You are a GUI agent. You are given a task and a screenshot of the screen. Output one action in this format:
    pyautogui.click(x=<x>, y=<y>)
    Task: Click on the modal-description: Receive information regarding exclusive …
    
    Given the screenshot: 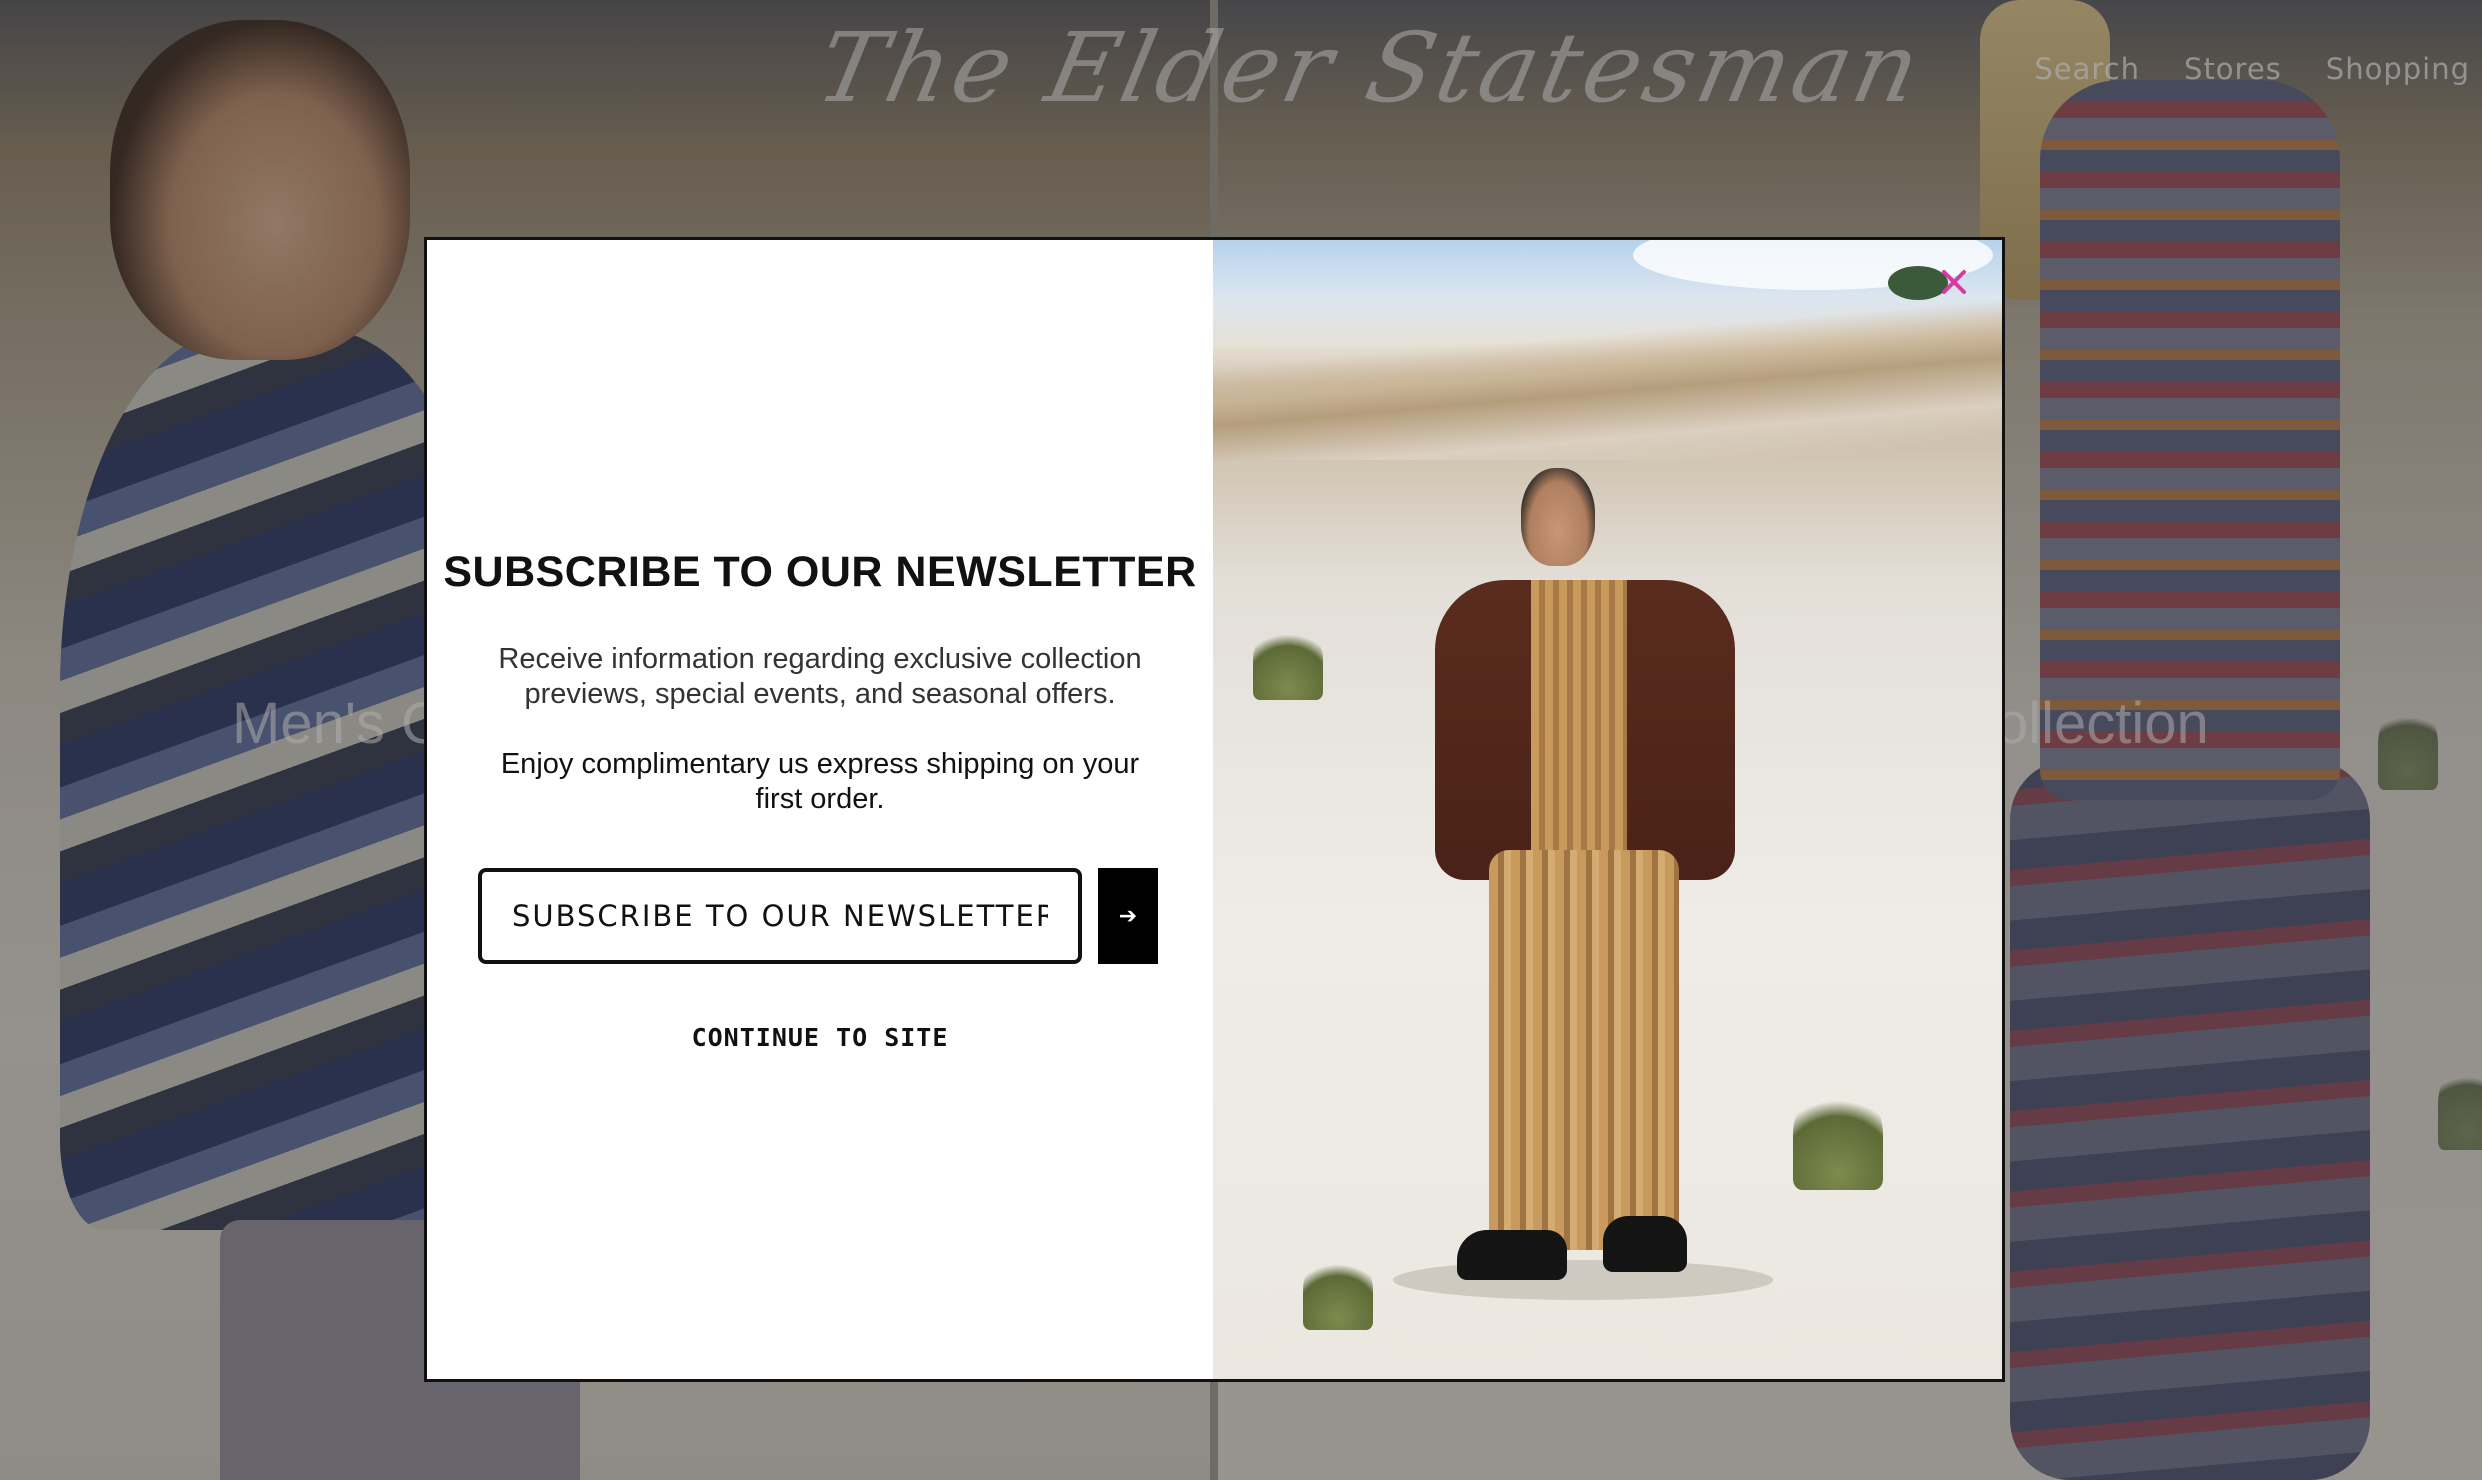 What is the action you would take?
    pyautogui.click(x=820, y=676)
    